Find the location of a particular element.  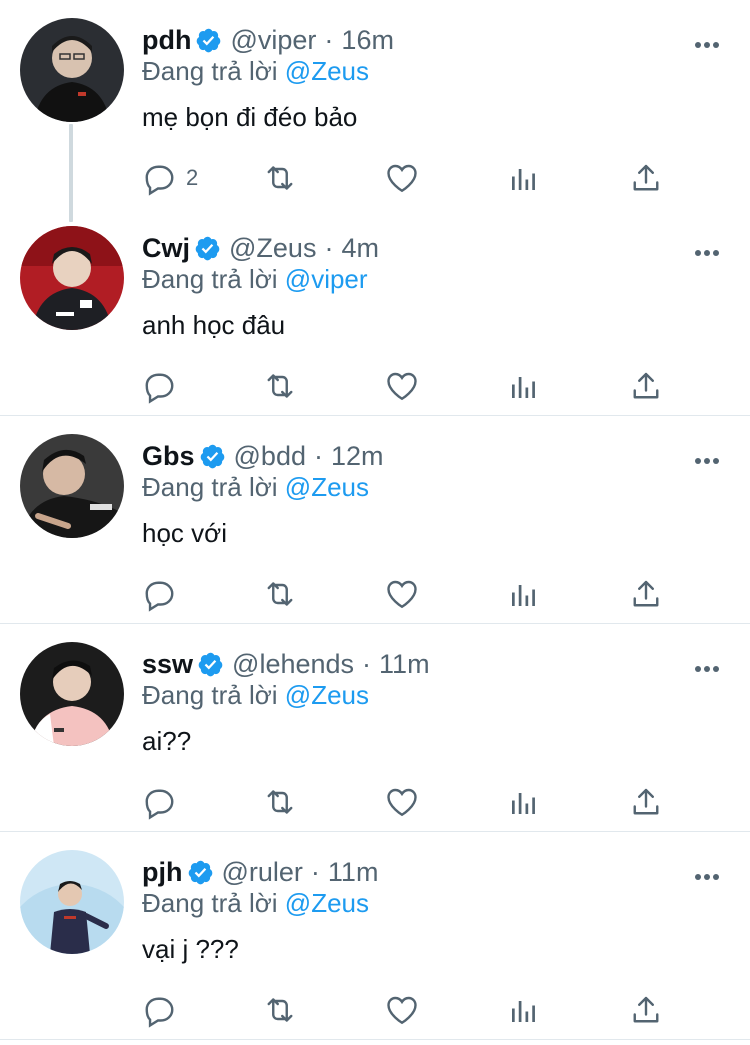

display-name: Gbs is located at coordinates (168, 456).